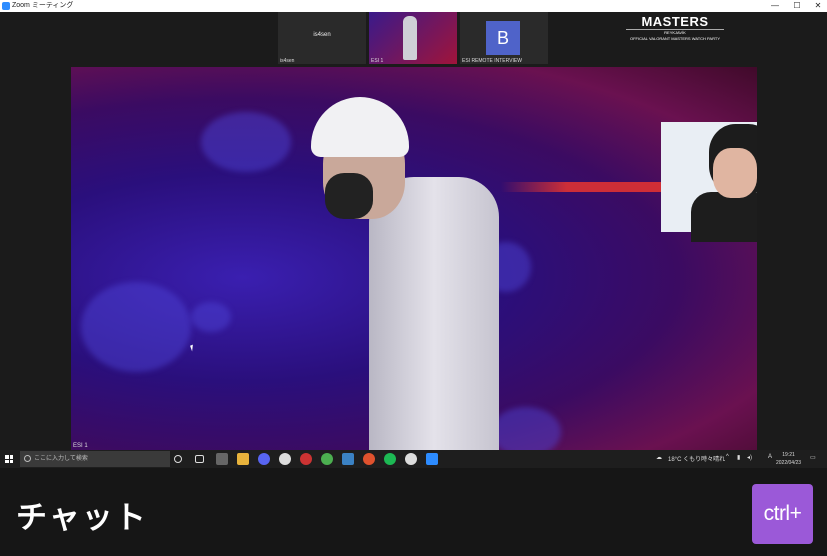 The height and width of the screenshot is (556, 827). I want to click on participant-tile-is4sen: is4sen is4sen, so click(322, 38).